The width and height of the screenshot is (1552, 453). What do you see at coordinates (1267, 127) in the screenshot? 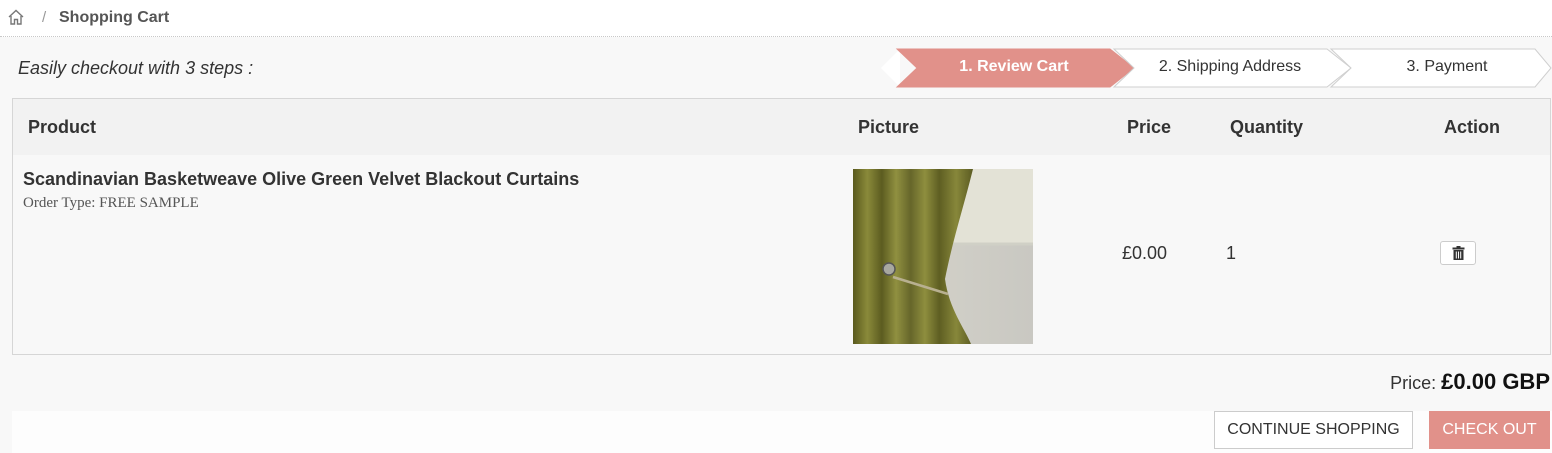
I see `header-quantity: Quantity` at bounding box center [1267, 127].